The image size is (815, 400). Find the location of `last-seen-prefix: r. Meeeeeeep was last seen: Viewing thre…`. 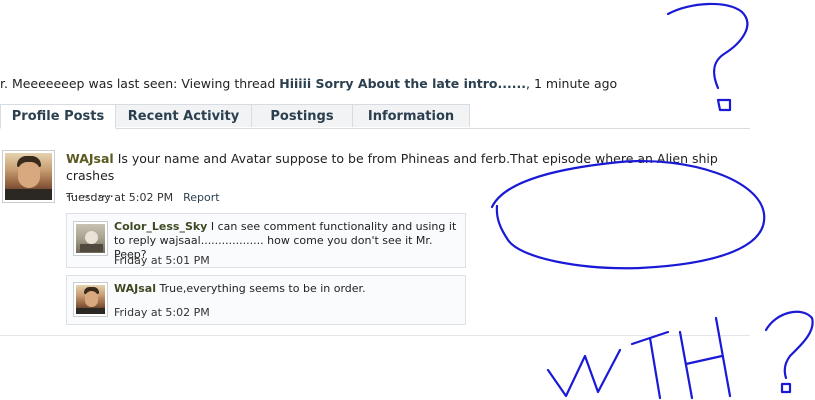

last-seen-prefix: r. Meeeeeeep was last seen: Viewing thre… is located at coordinates (140, 83).